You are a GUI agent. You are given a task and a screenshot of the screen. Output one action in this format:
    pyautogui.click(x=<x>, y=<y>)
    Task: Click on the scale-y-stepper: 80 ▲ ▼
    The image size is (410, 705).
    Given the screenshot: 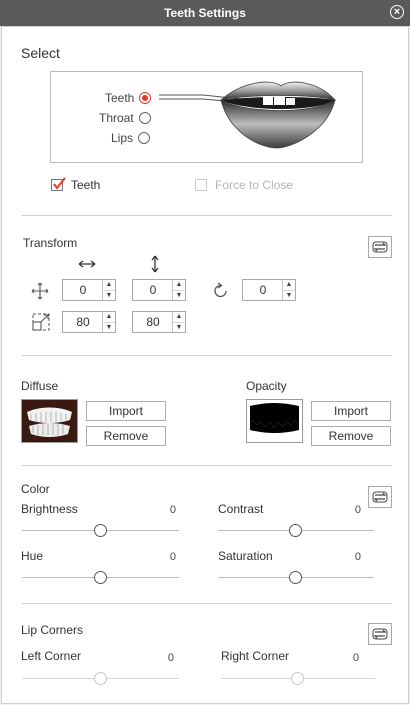 What is the action you would take?
    pyautogui.click(x=159, y=322)
    